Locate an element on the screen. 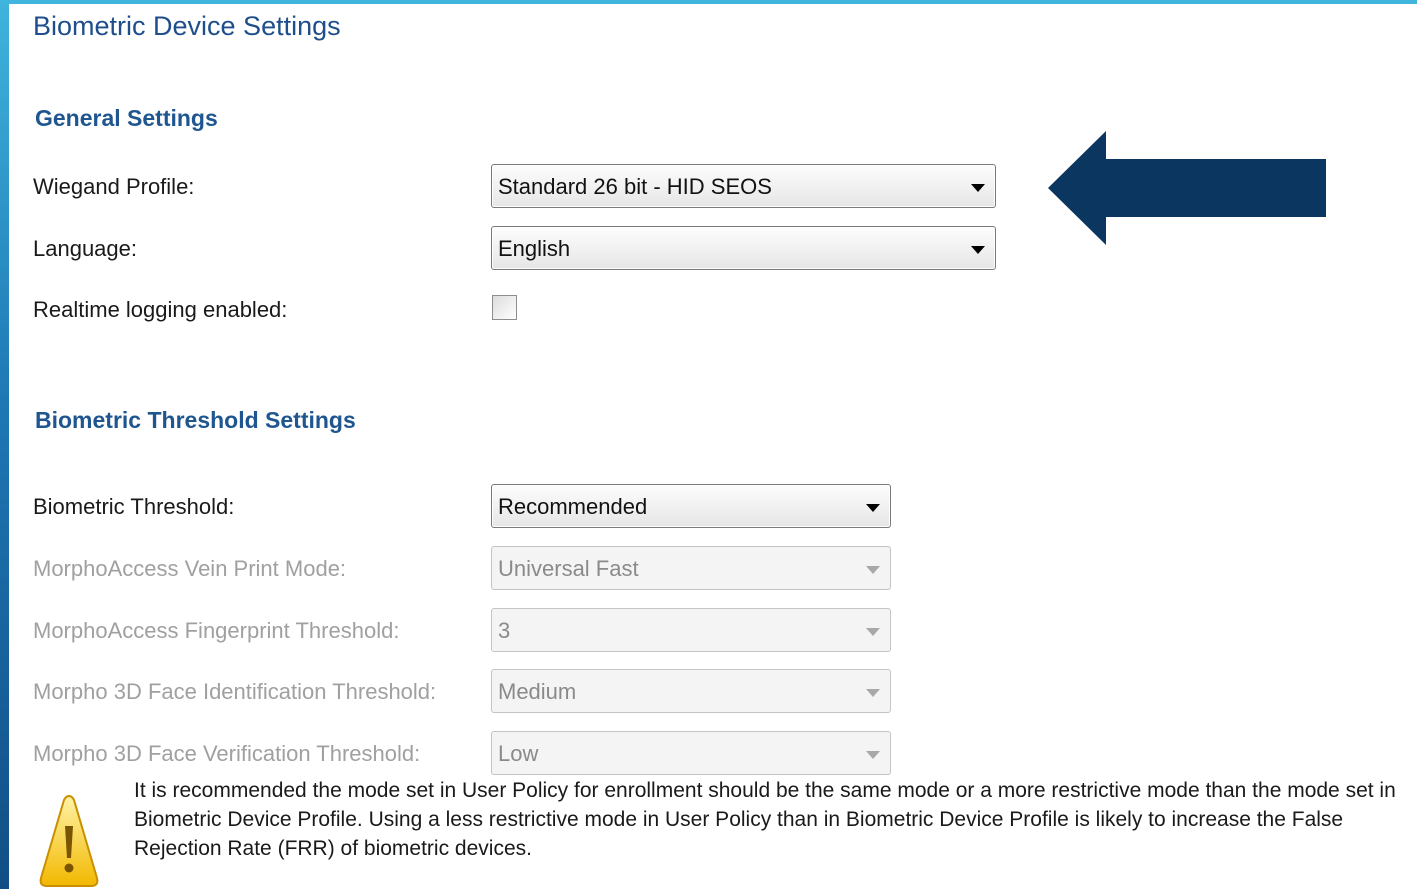 The image size is (1417, 889). fingerprint-threshold-select: 3 is located at coordinates (691, 630).